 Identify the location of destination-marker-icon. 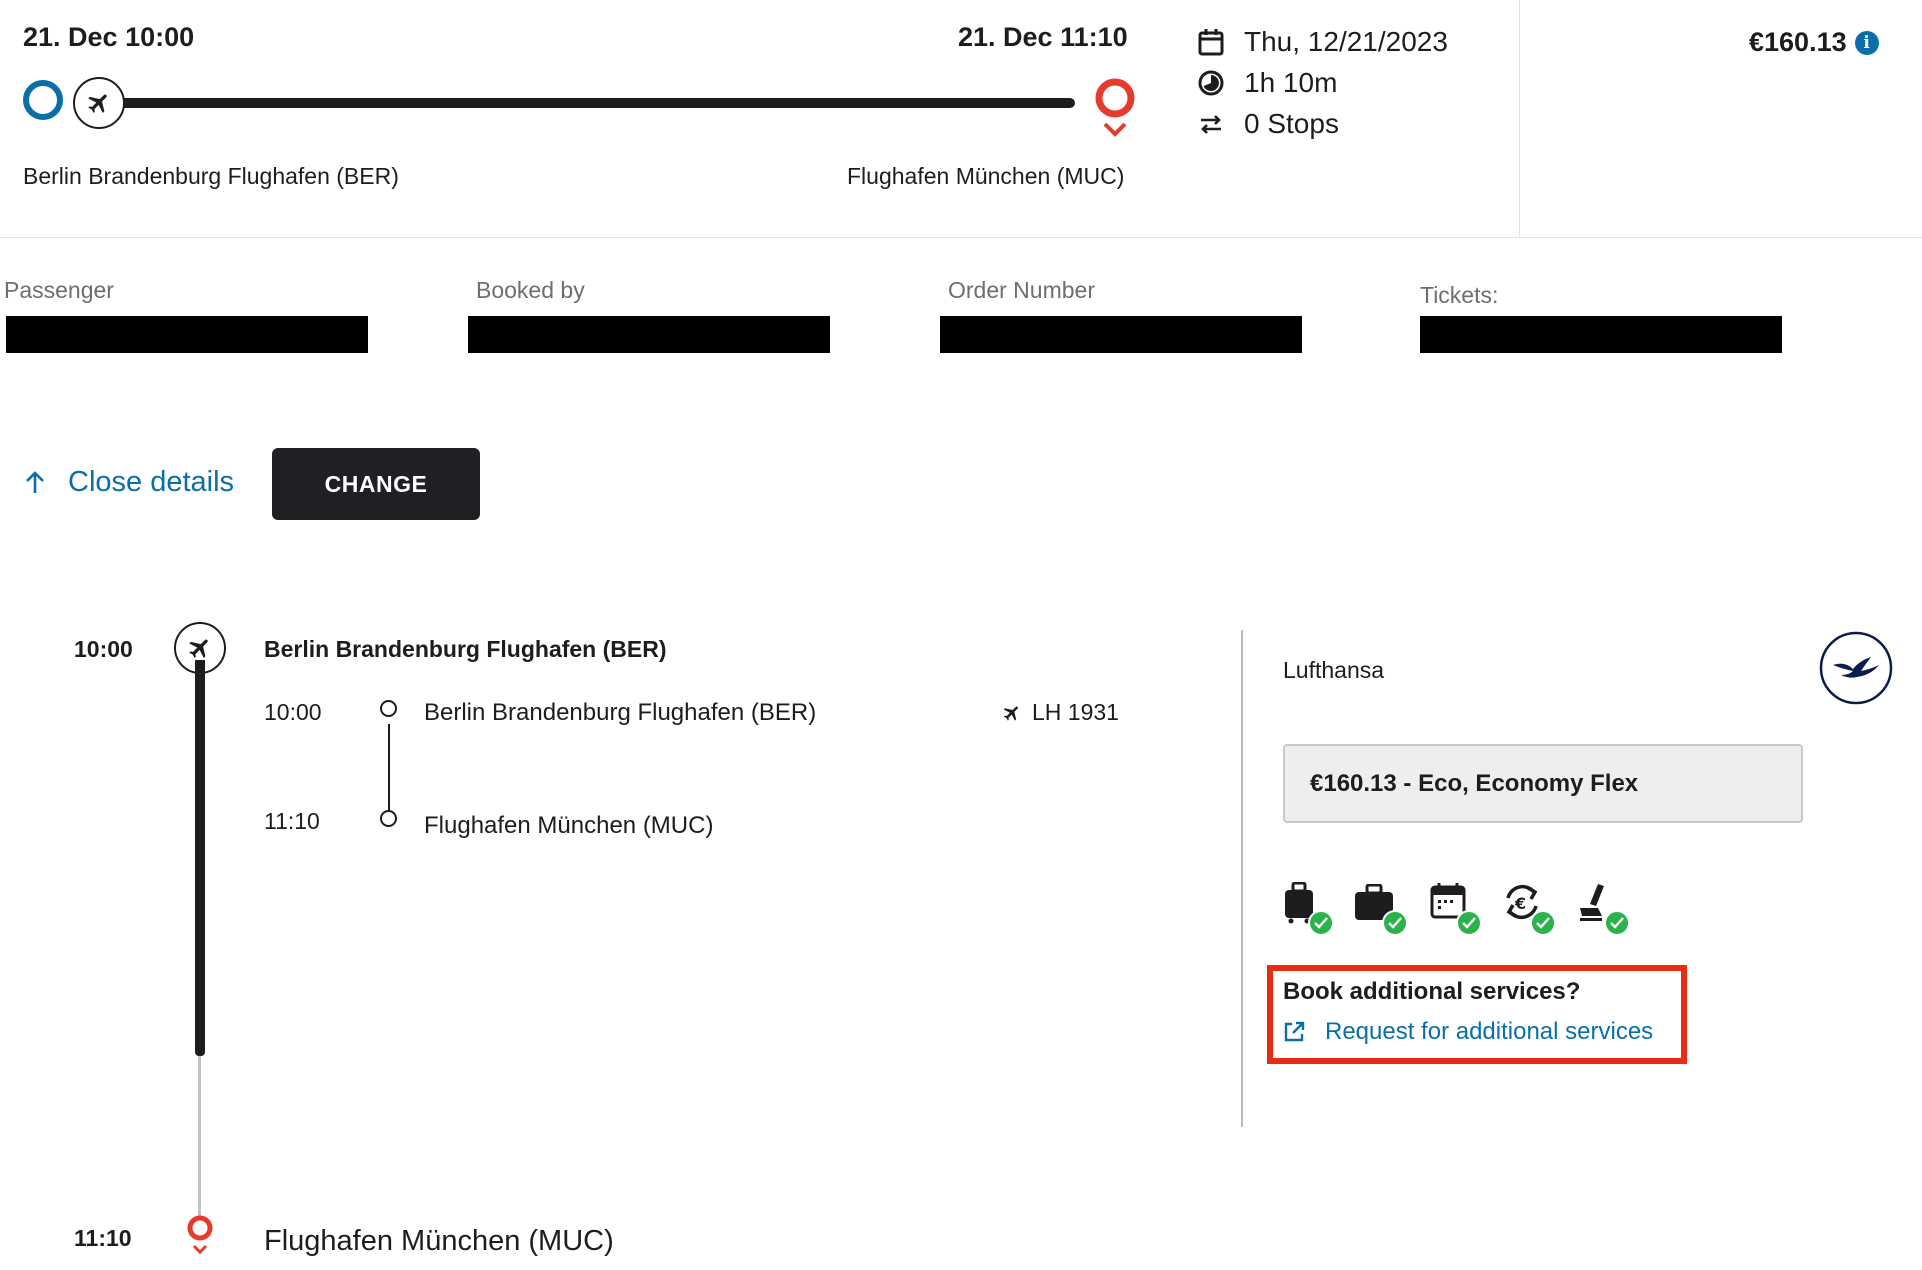
(1115, 110).